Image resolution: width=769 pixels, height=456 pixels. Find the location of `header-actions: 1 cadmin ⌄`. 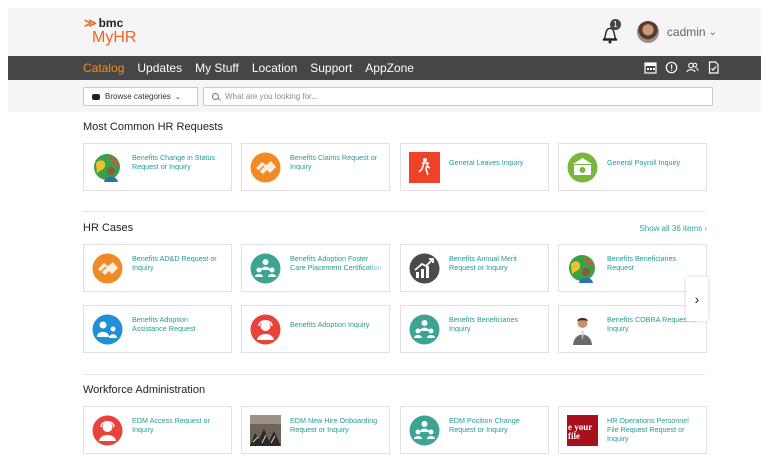

header-actions: 1 cadmin ⌄ is located at coordinates (658, 32).